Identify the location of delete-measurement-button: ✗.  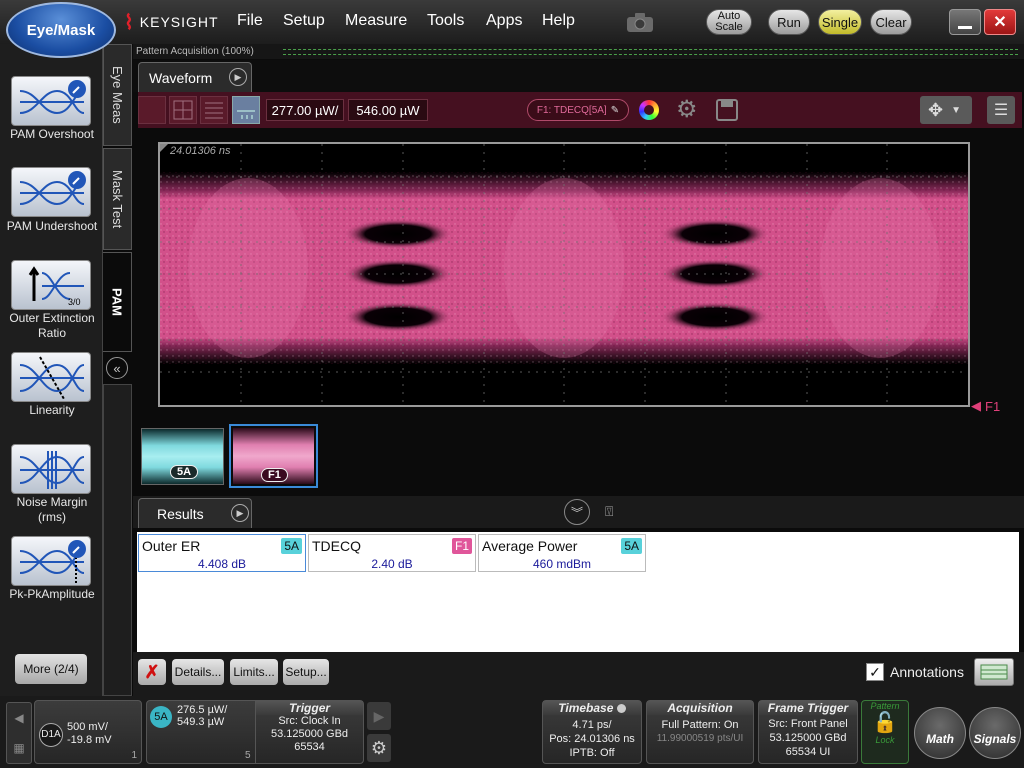
(152, 672).